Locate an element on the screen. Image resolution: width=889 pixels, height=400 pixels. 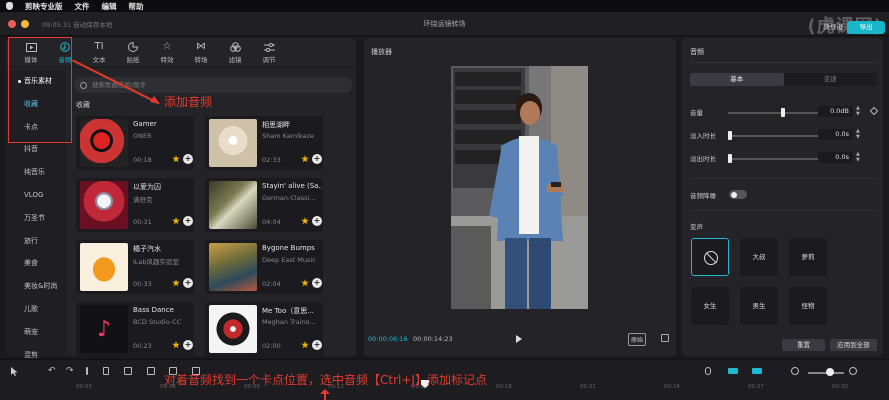
menu-file: 文件 is located at coordinates (82, 6).